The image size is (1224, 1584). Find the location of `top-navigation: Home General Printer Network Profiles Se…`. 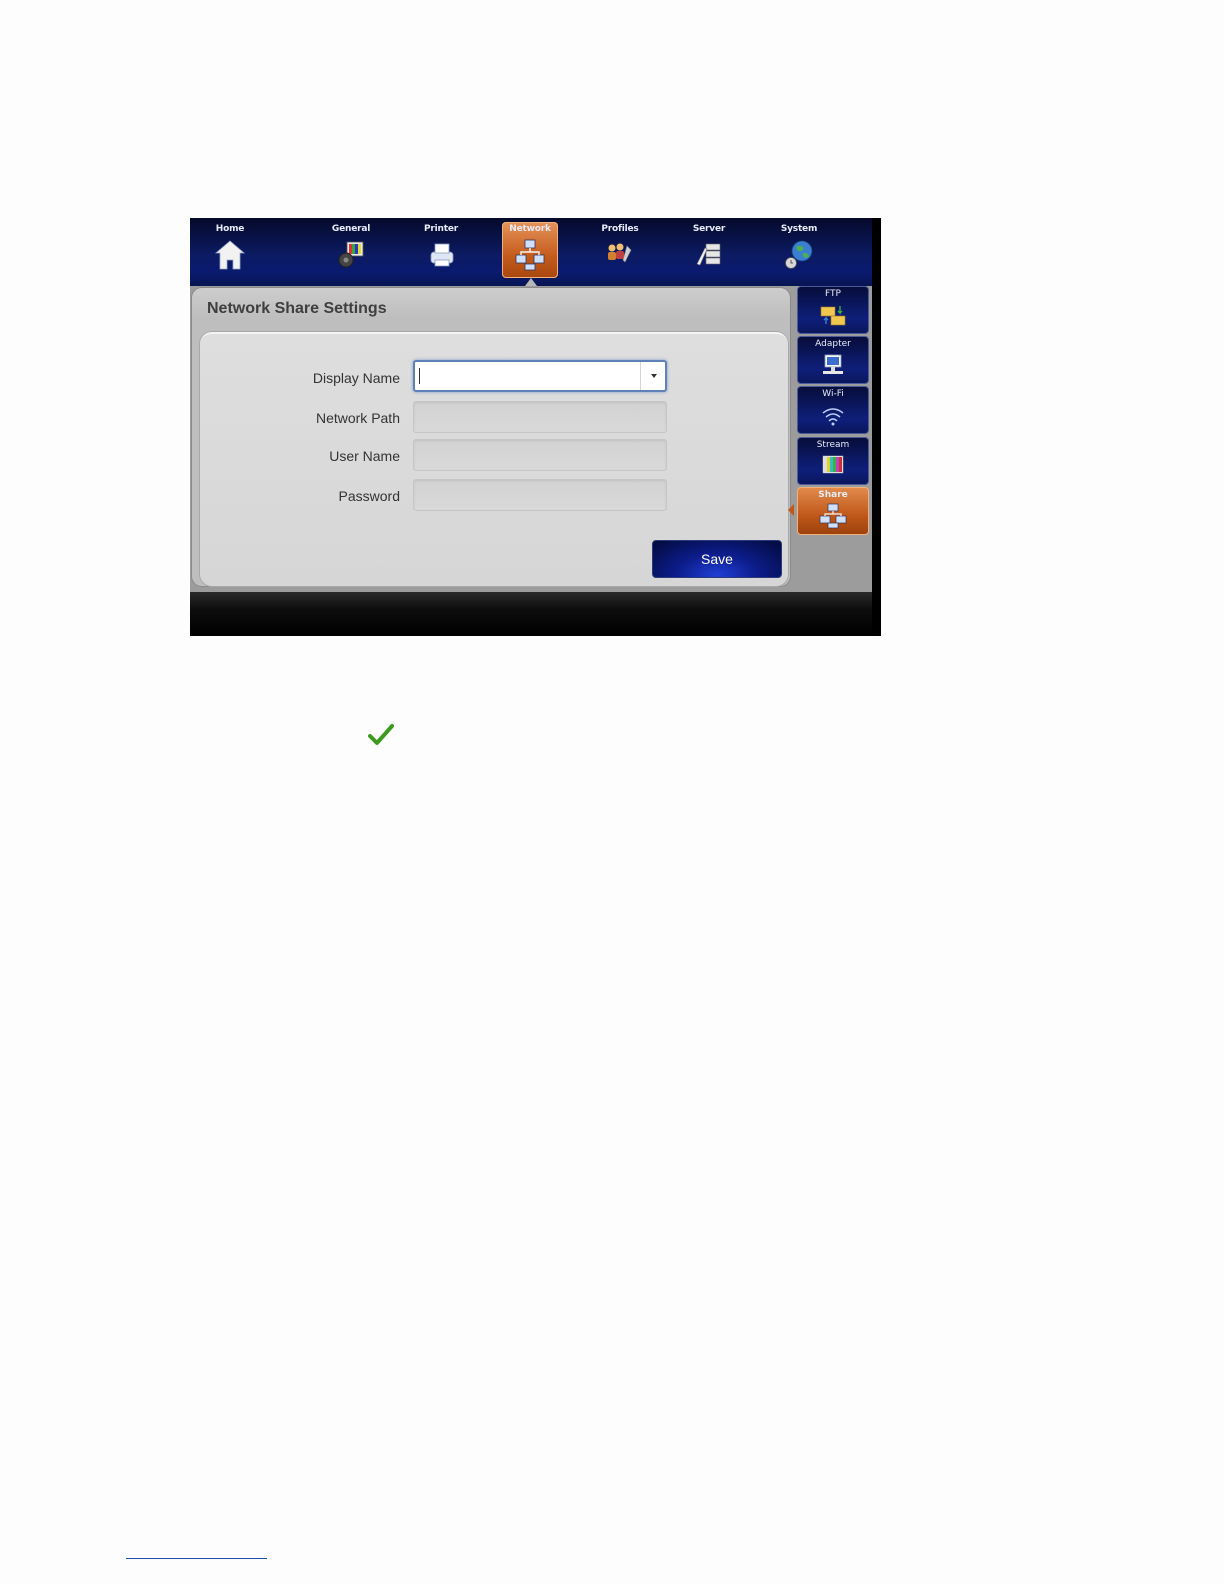

top-navigation: Home General Printer Network Profiles Se… is located at coordinates (531, 252).